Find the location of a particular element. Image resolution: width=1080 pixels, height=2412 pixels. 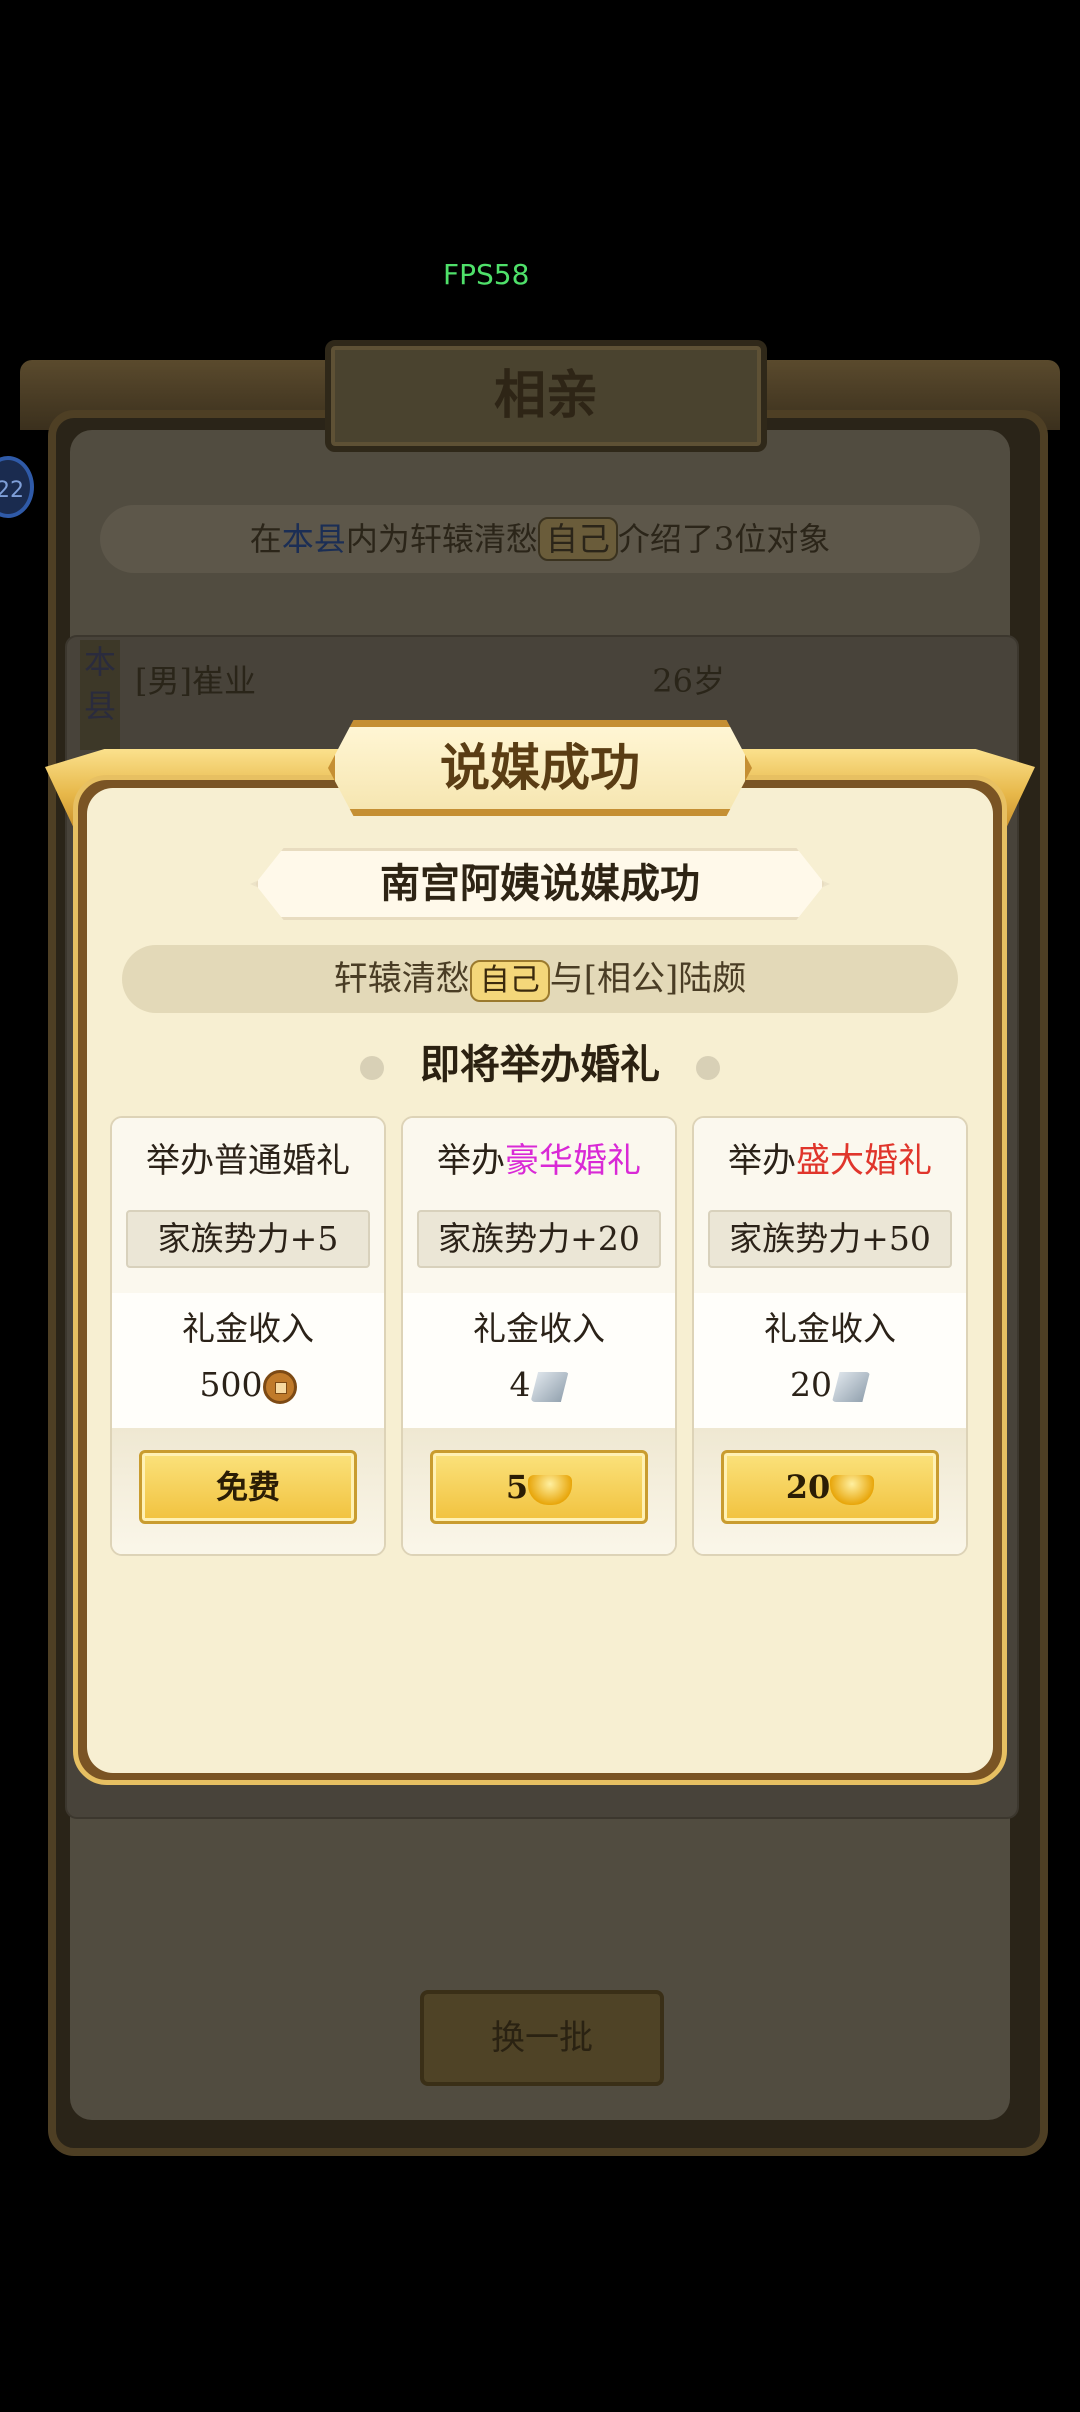

fps-counter: FPS58 is located at coordinates (486, 274).